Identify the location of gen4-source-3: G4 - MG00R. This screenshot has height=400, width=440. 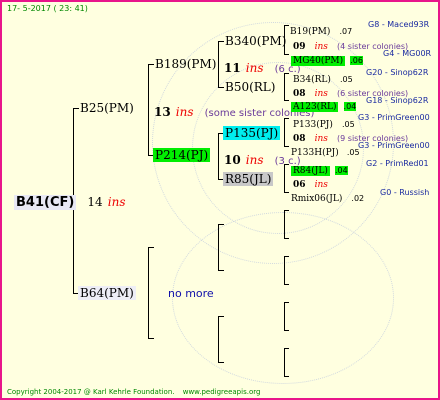
(407, 53).